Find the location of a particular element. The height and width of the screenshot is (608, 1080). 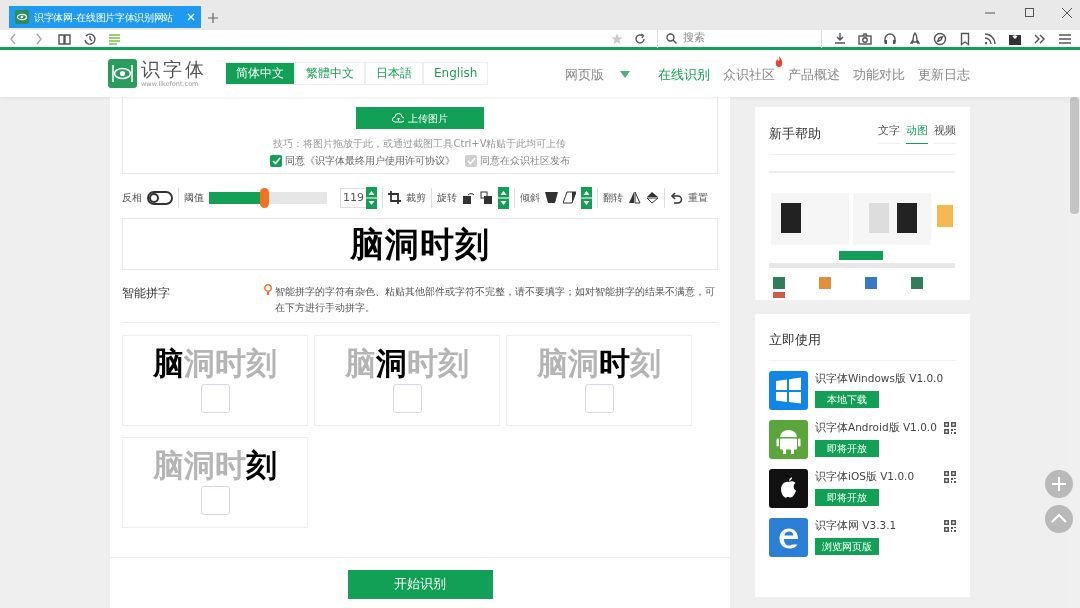

agreement-label: 同意《识字体最终用户使用许可协议》 is located at coordinates (370, 161).